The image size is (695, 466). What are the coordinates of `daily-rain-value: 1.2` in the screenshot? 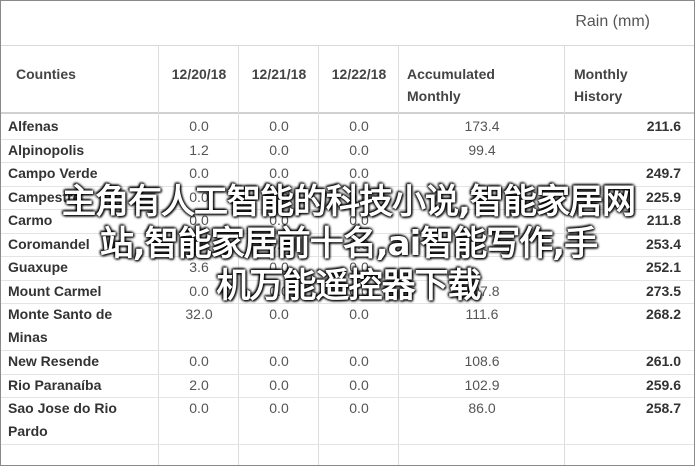 It's located at (199, 149).